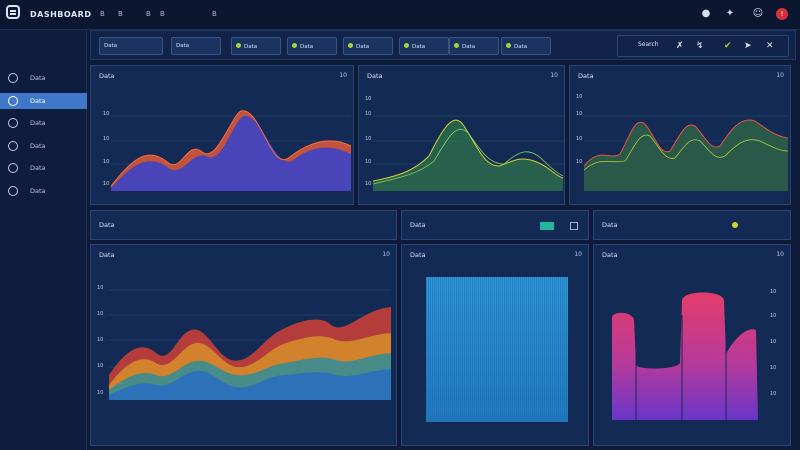 The height and width of the screenshot is (450, 800). What do you see at coordinates (497, 349) in the screenshot?
I see `density-bar-chart` at bounding box center [497, 349].